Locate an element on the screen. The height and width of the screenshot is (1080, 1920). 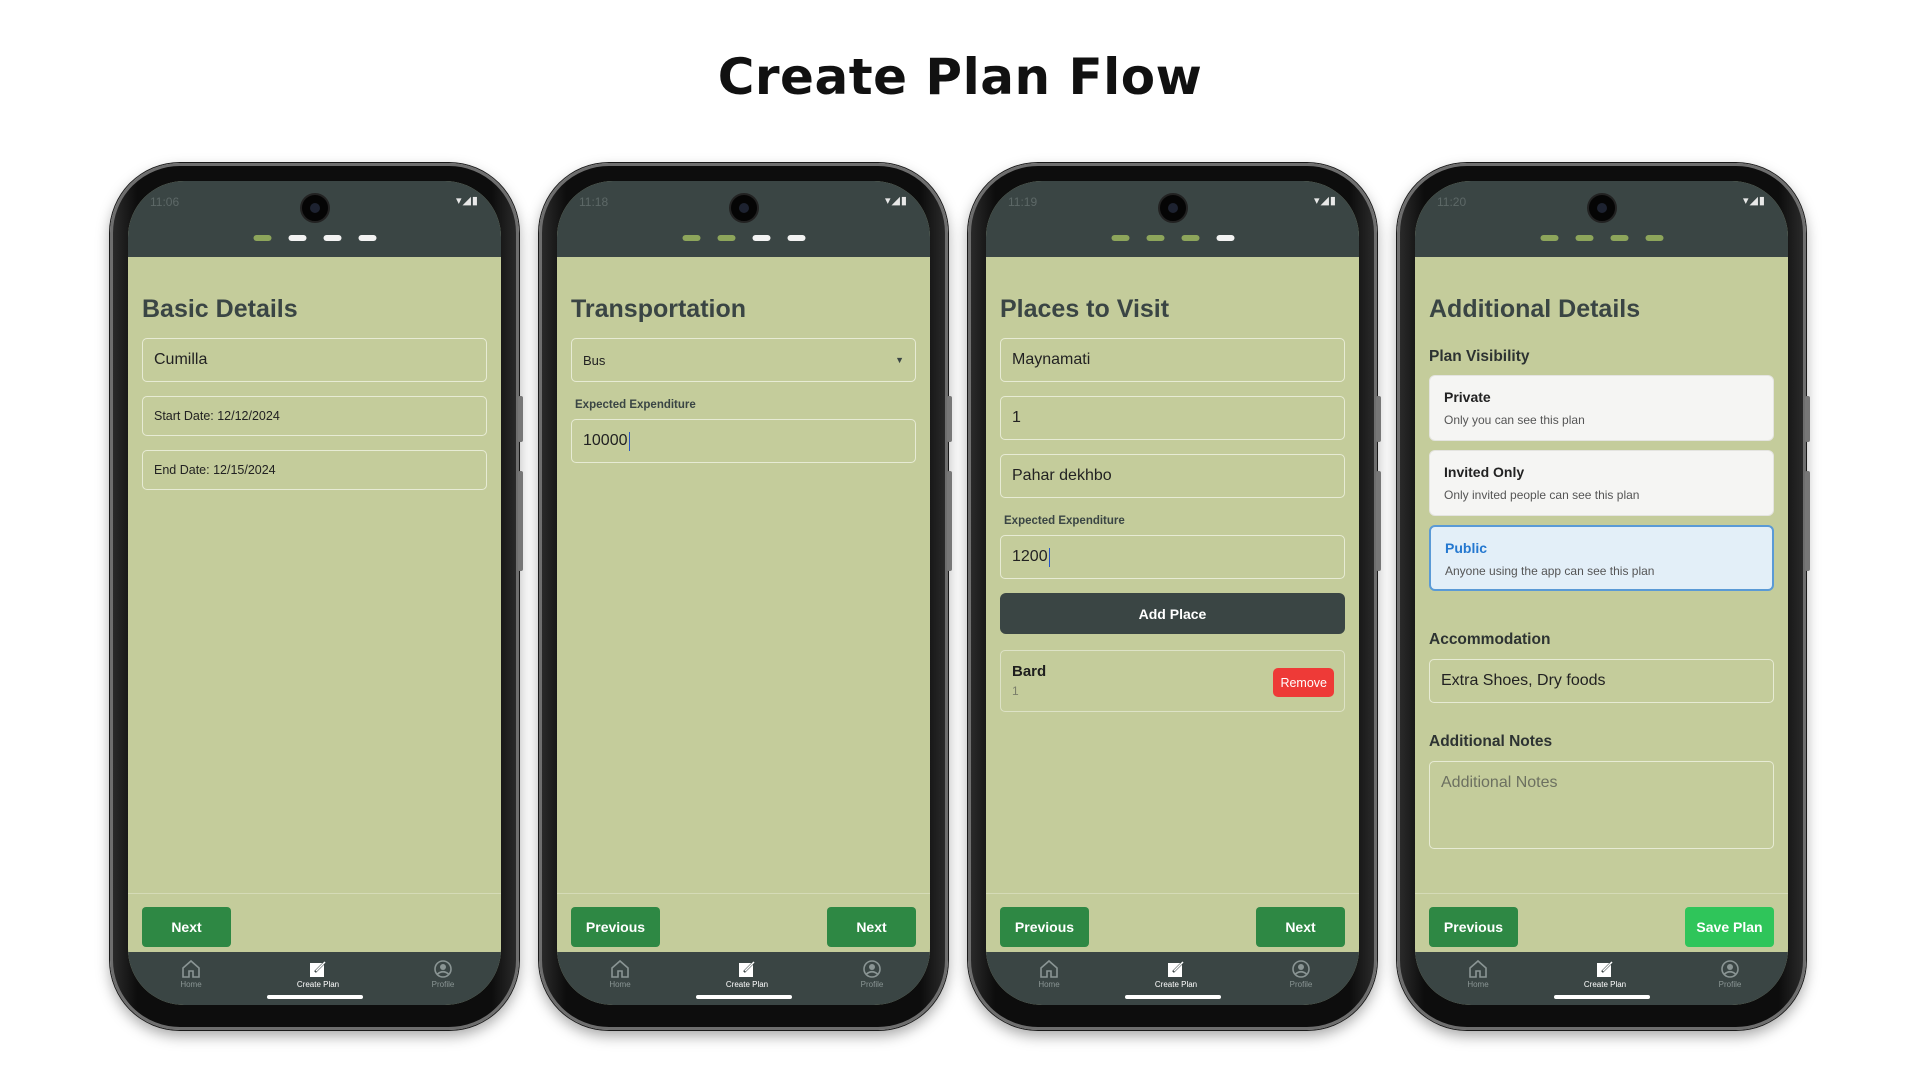
page-title: Create Plan Flow is located at coordinates (960, 77).